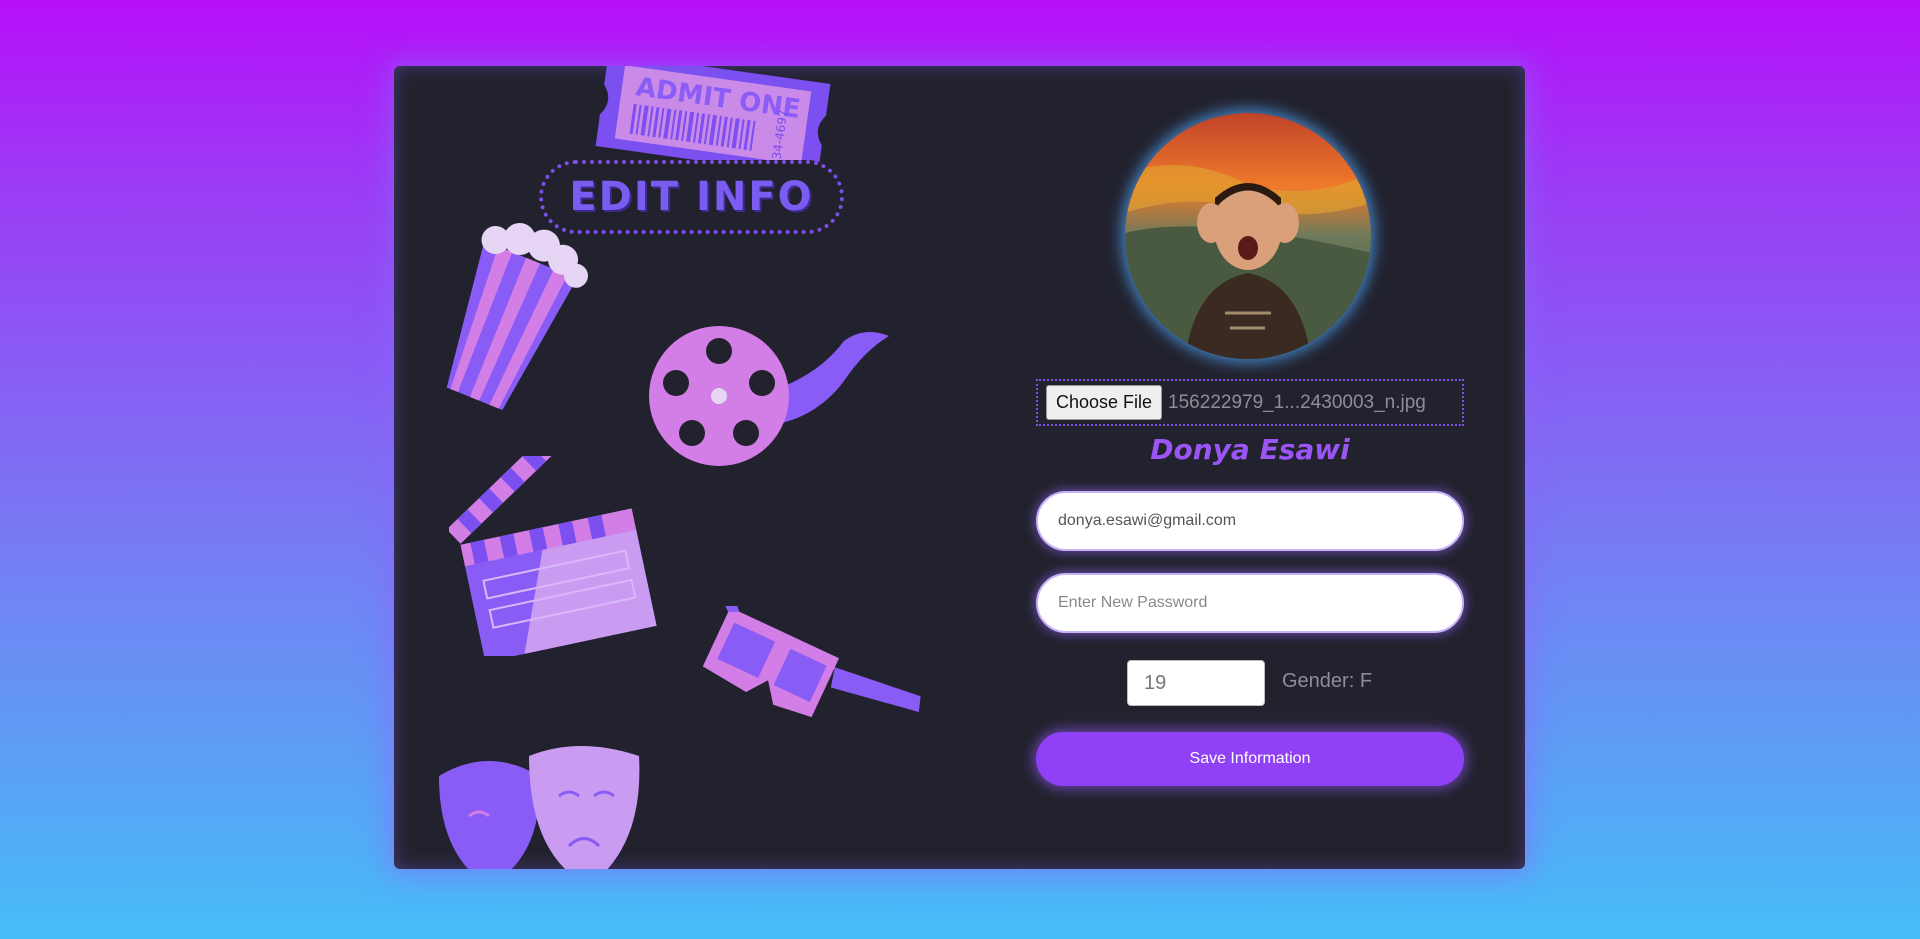  I want to click on choose-file-button: Choose File, so click(1104, 402).